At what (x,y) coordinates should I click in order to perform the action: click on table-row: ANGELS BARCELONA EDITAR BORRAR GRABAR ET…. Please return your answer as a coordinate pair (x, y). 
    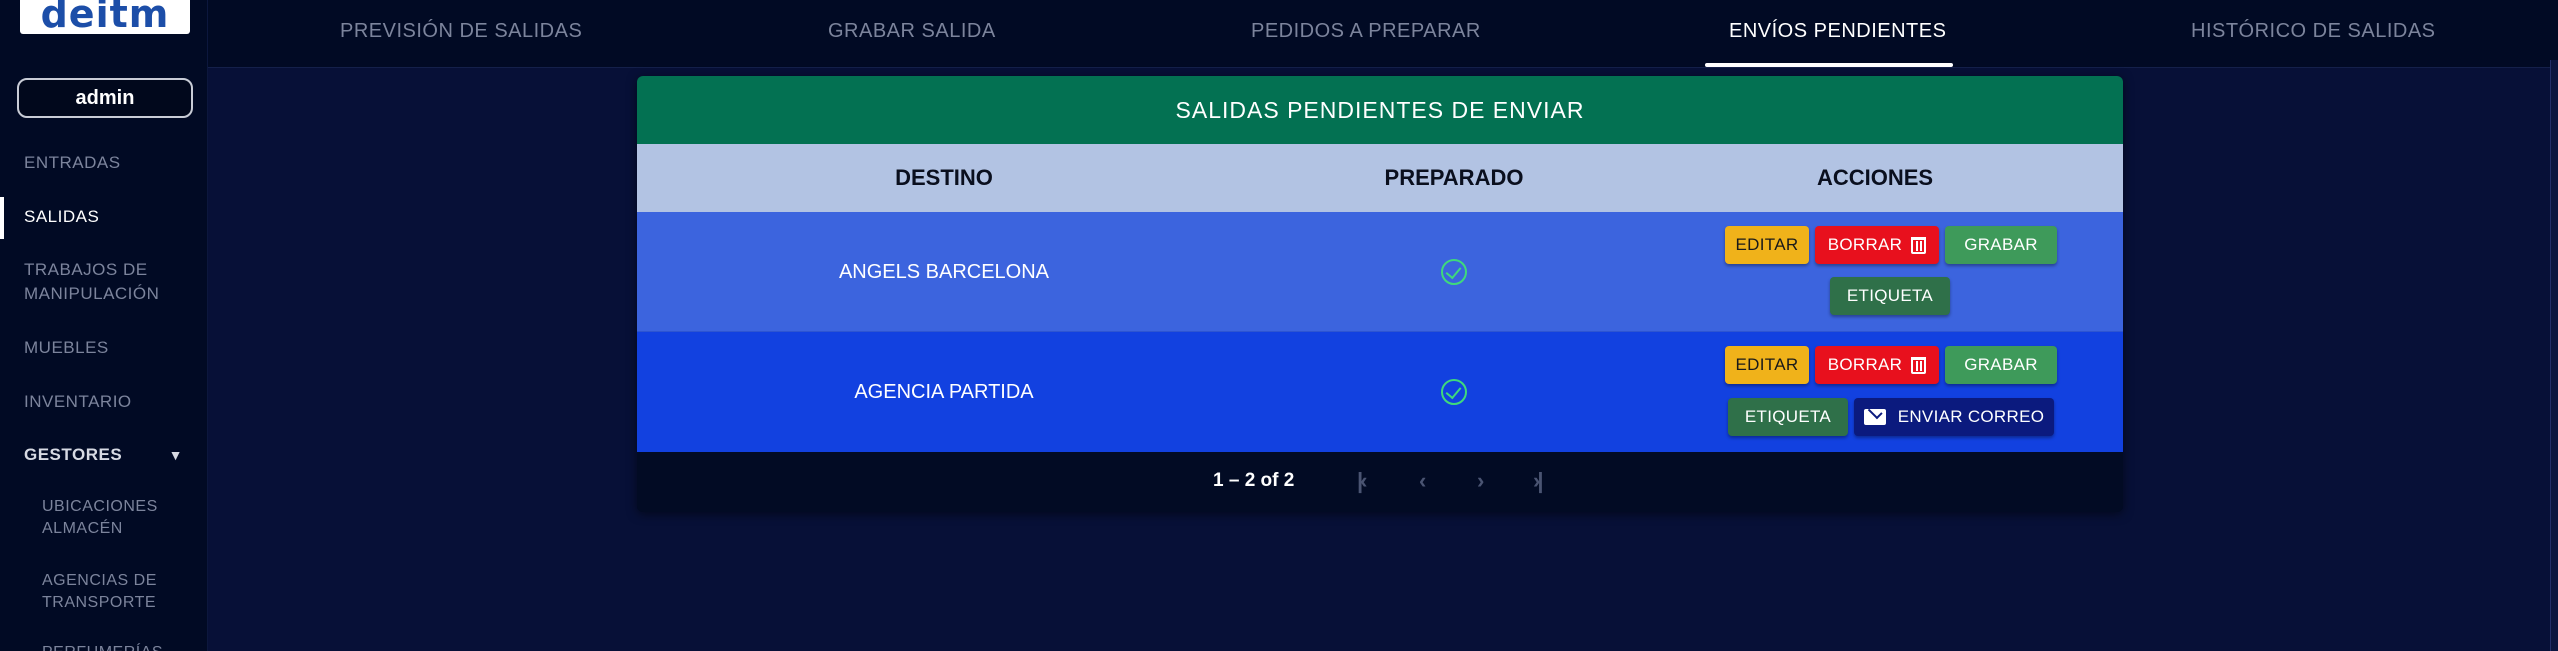
    Looking at the image, I should click on (1380, 272).